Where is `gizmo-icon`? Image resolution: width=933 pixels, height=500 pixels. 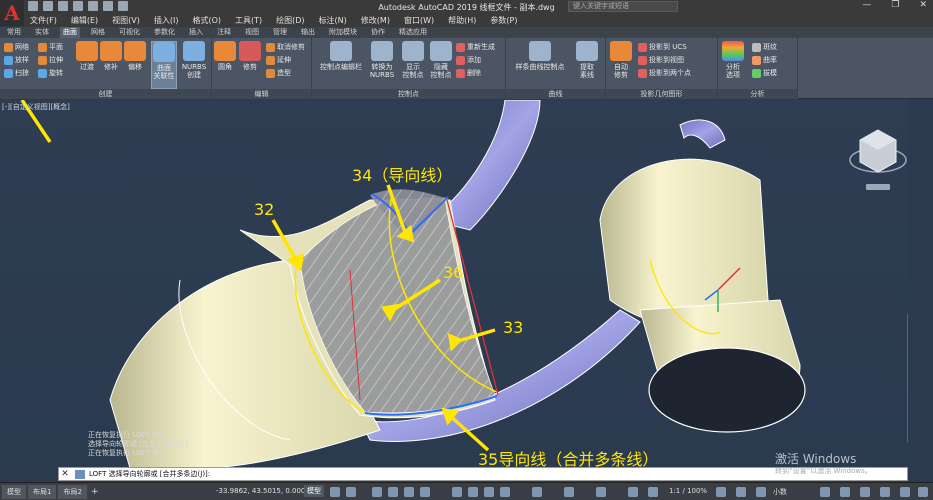 gizmo-icon is located at coordinates (537, 492).